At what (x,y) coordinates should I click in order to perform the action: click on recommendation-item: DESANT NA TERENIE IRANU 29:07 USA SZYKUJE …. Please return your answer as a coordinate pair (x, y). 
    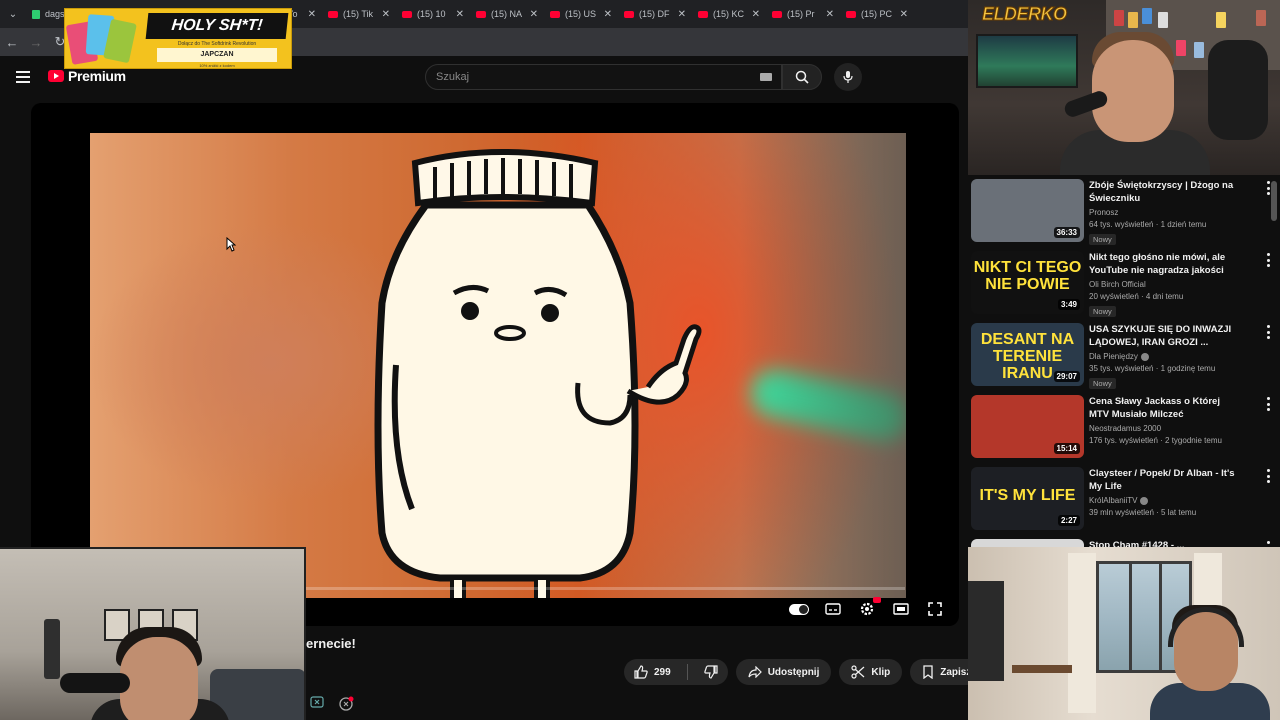
    Looking at the image, I should click on (1124, 356).